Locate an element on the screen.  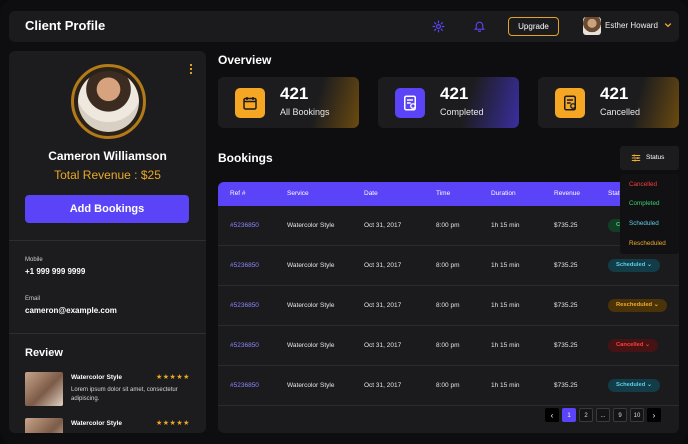
page-button: 2 is located at coordinates (586, 415).